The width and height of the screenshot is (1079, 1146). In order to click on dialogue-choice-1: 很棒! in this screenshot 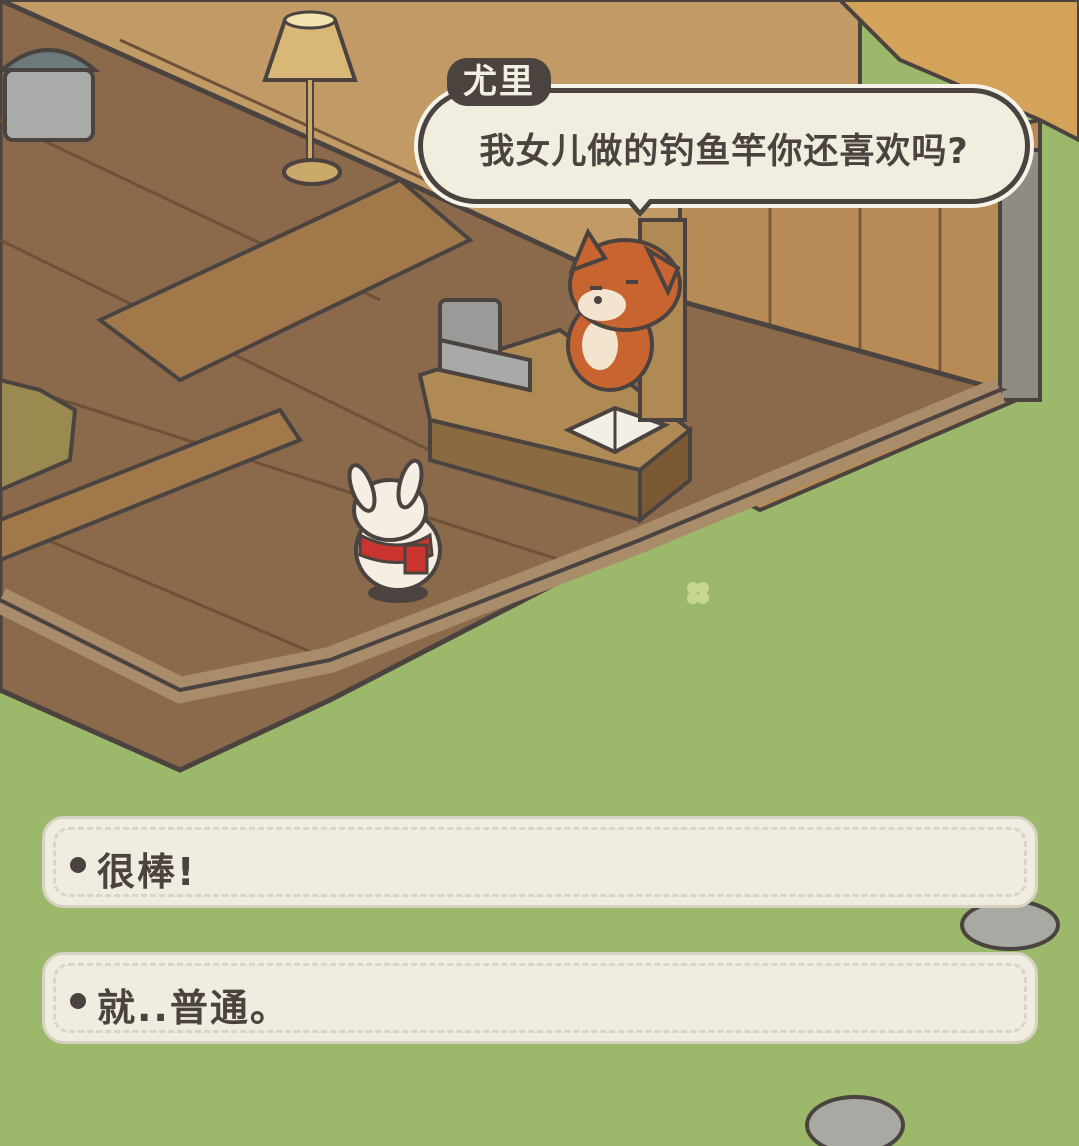, I will do `click(540, 862)`.